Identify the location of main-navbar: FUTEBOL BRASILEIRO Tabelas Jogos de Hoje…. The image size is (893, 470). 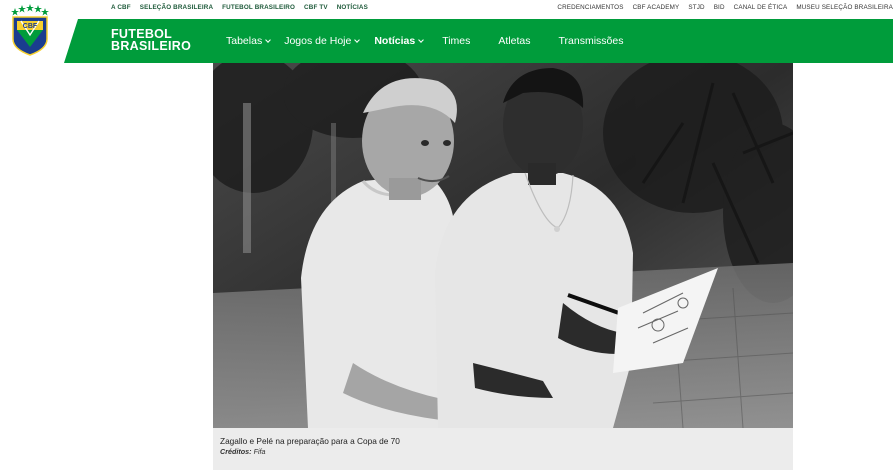
(446, 41).